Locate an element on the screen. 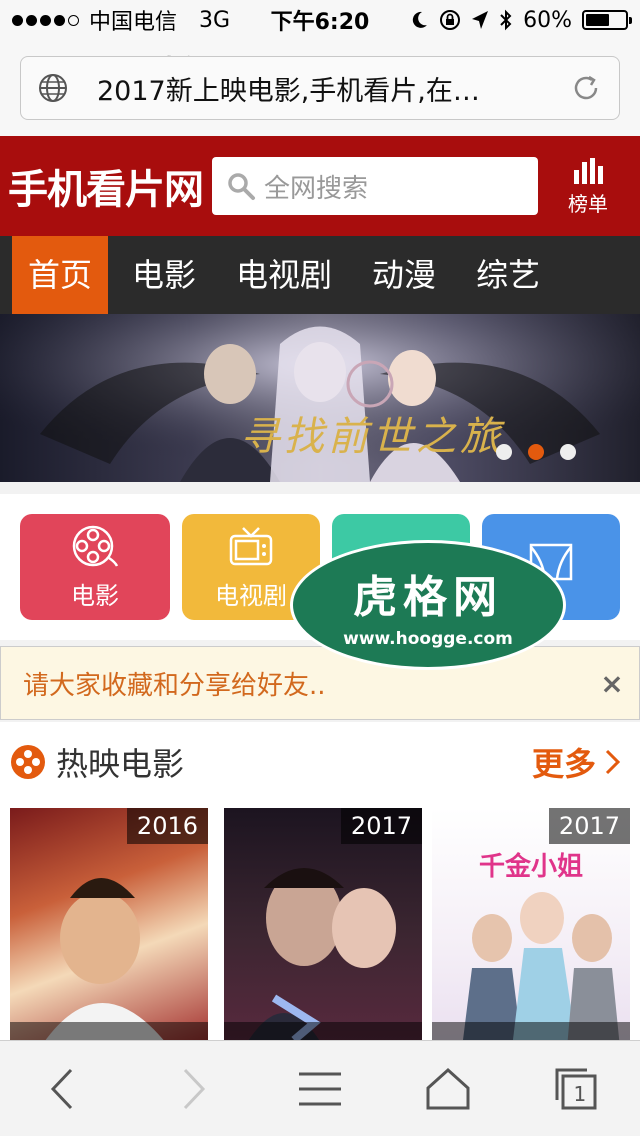  section-title: 热映电影 is located at coordinates (120, 764).